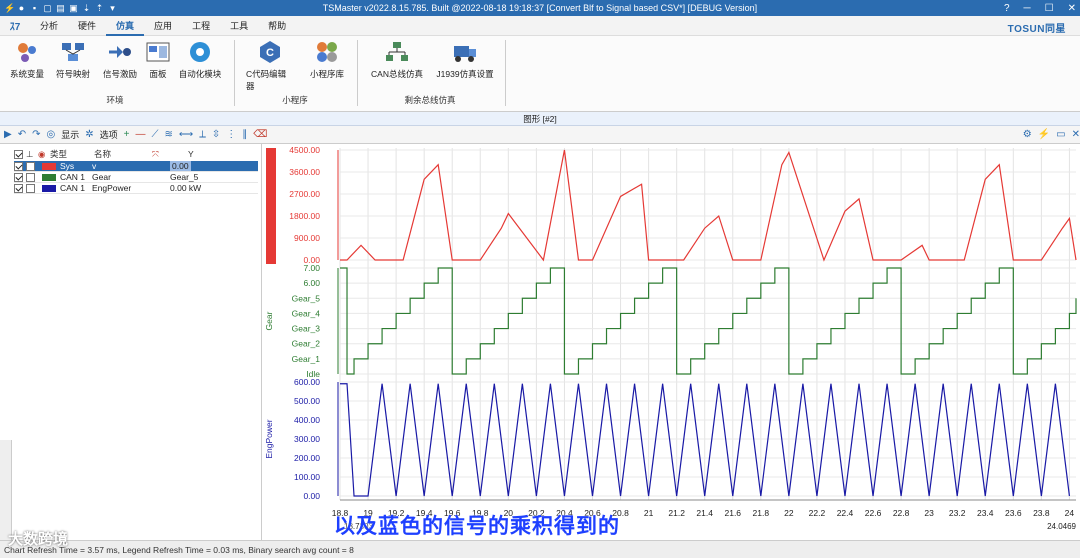 The image size is (1080, 559). I want to click on close-button: ✕, so click(1072, 8).